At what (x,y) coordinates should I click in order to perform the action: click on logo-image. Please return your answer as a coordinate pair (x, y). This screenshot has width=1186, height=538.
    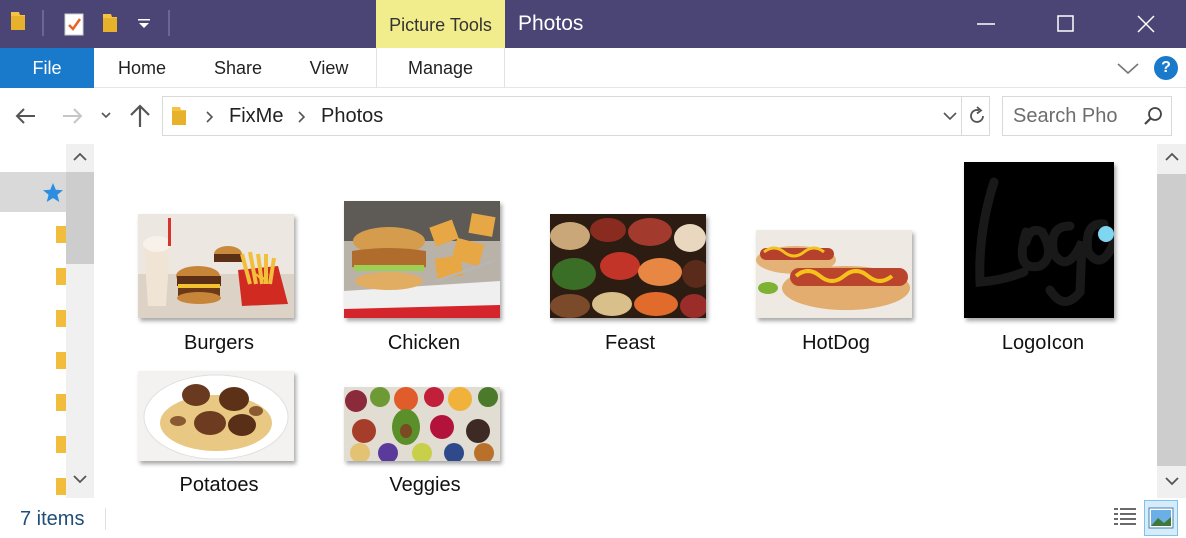
    Looking at the image, I should click on (1039, 240).